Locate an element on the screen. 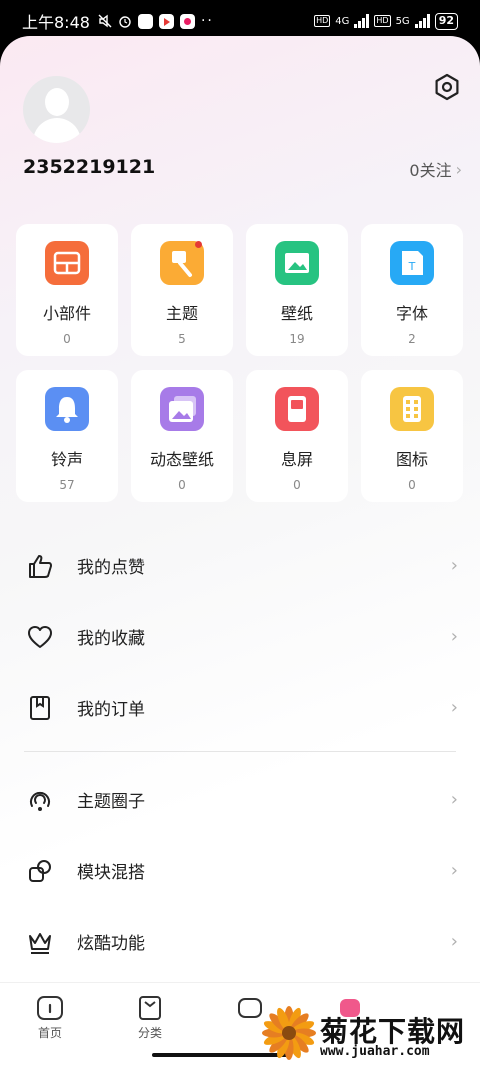 This screenshot has height=1066, width=480. more-notifications-icon: ·· is located at coordinates (207, 21).